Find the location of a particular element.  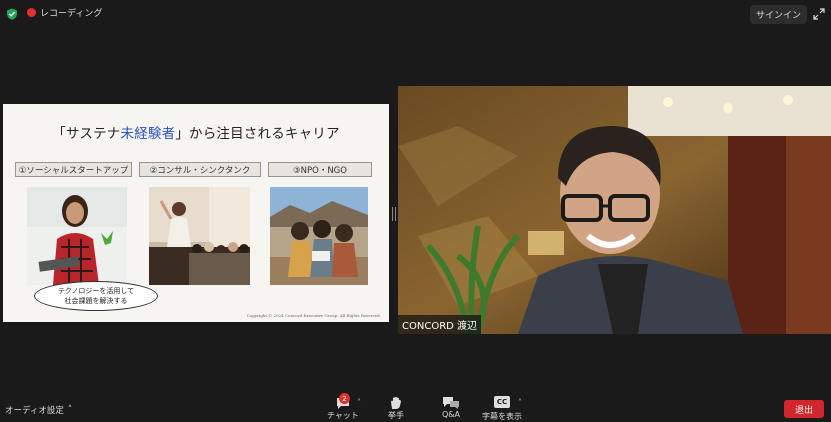

leave-button: 退出 is located at coordinates (804, 409).